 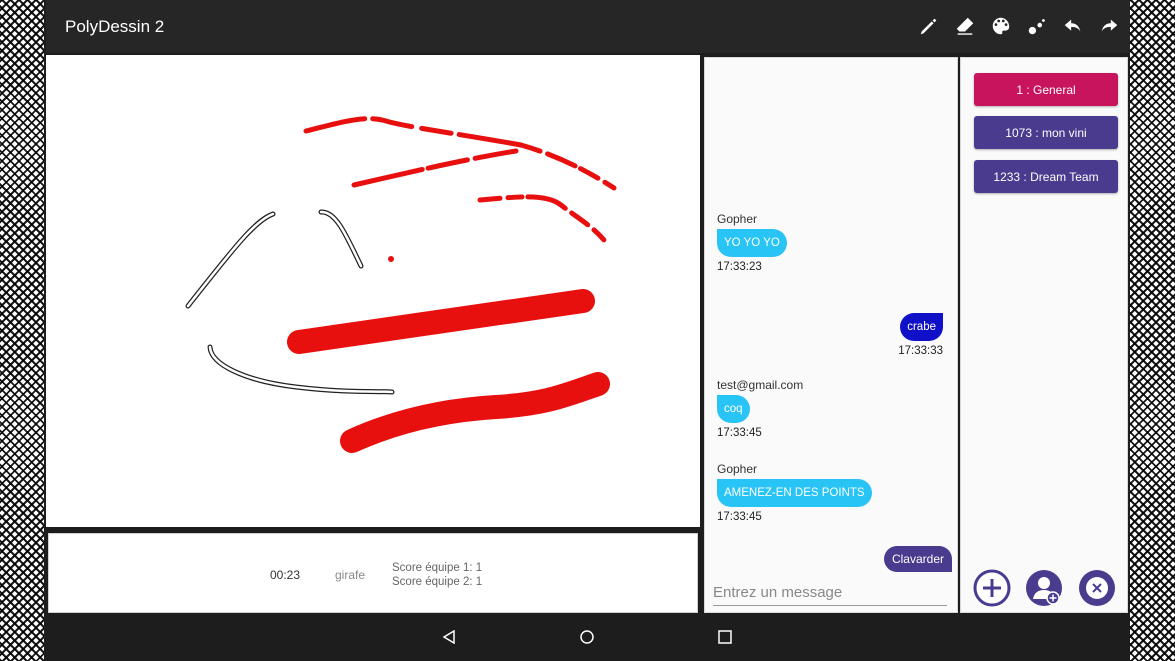 I want to click on add-channel-button, so click(x=992, y=588).